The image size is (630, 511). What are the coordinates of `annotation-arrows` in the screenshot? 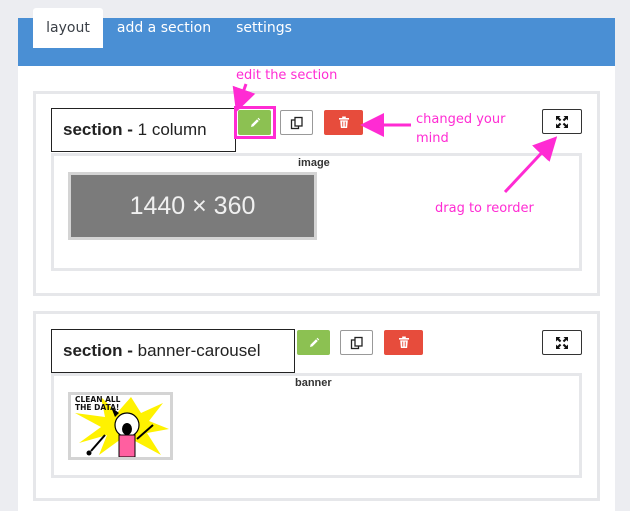 It's located at (395, 138).